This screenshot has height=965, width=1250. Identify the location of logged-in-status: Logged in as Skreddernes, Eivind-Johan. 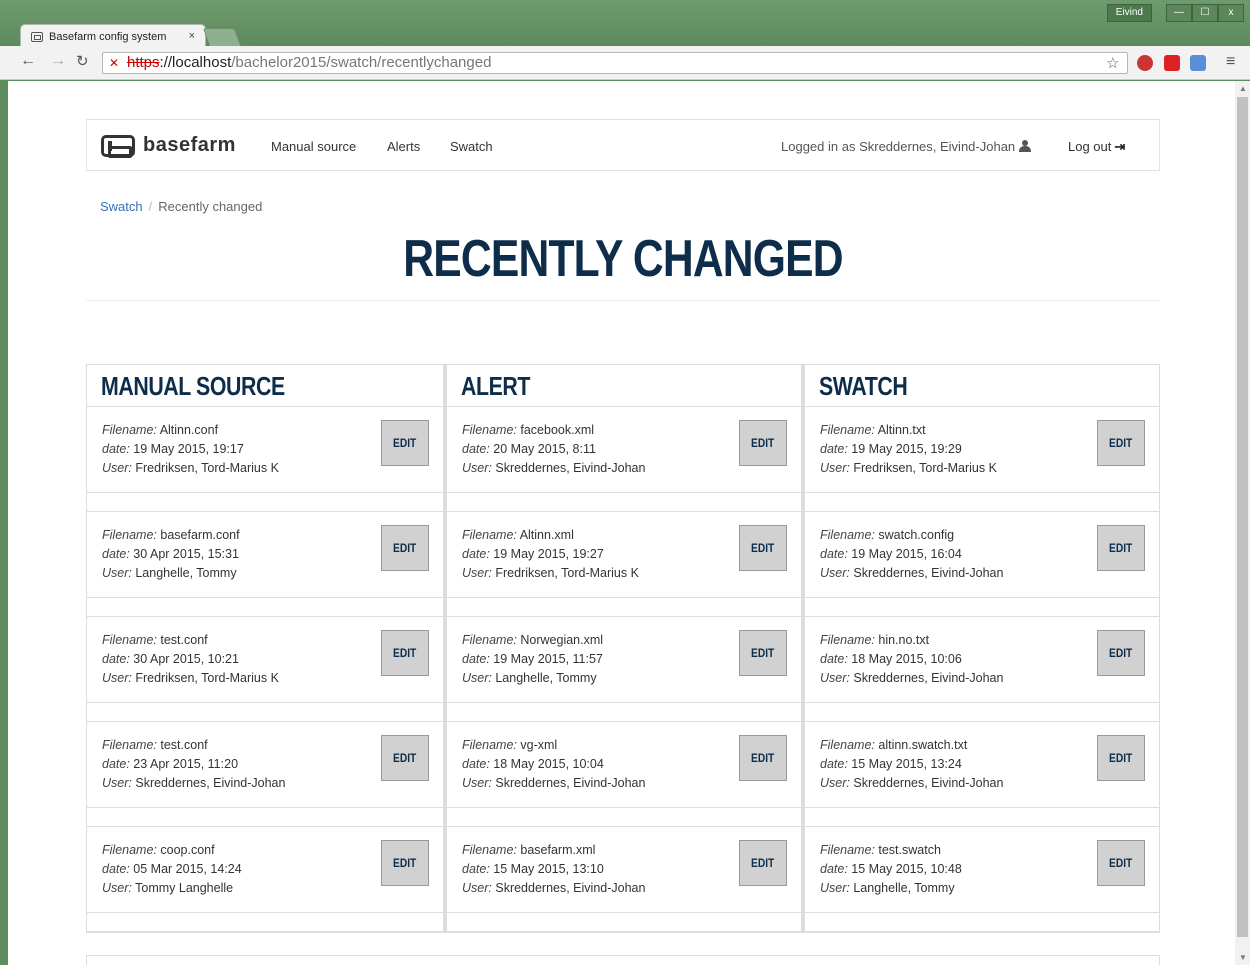
(906, 146).